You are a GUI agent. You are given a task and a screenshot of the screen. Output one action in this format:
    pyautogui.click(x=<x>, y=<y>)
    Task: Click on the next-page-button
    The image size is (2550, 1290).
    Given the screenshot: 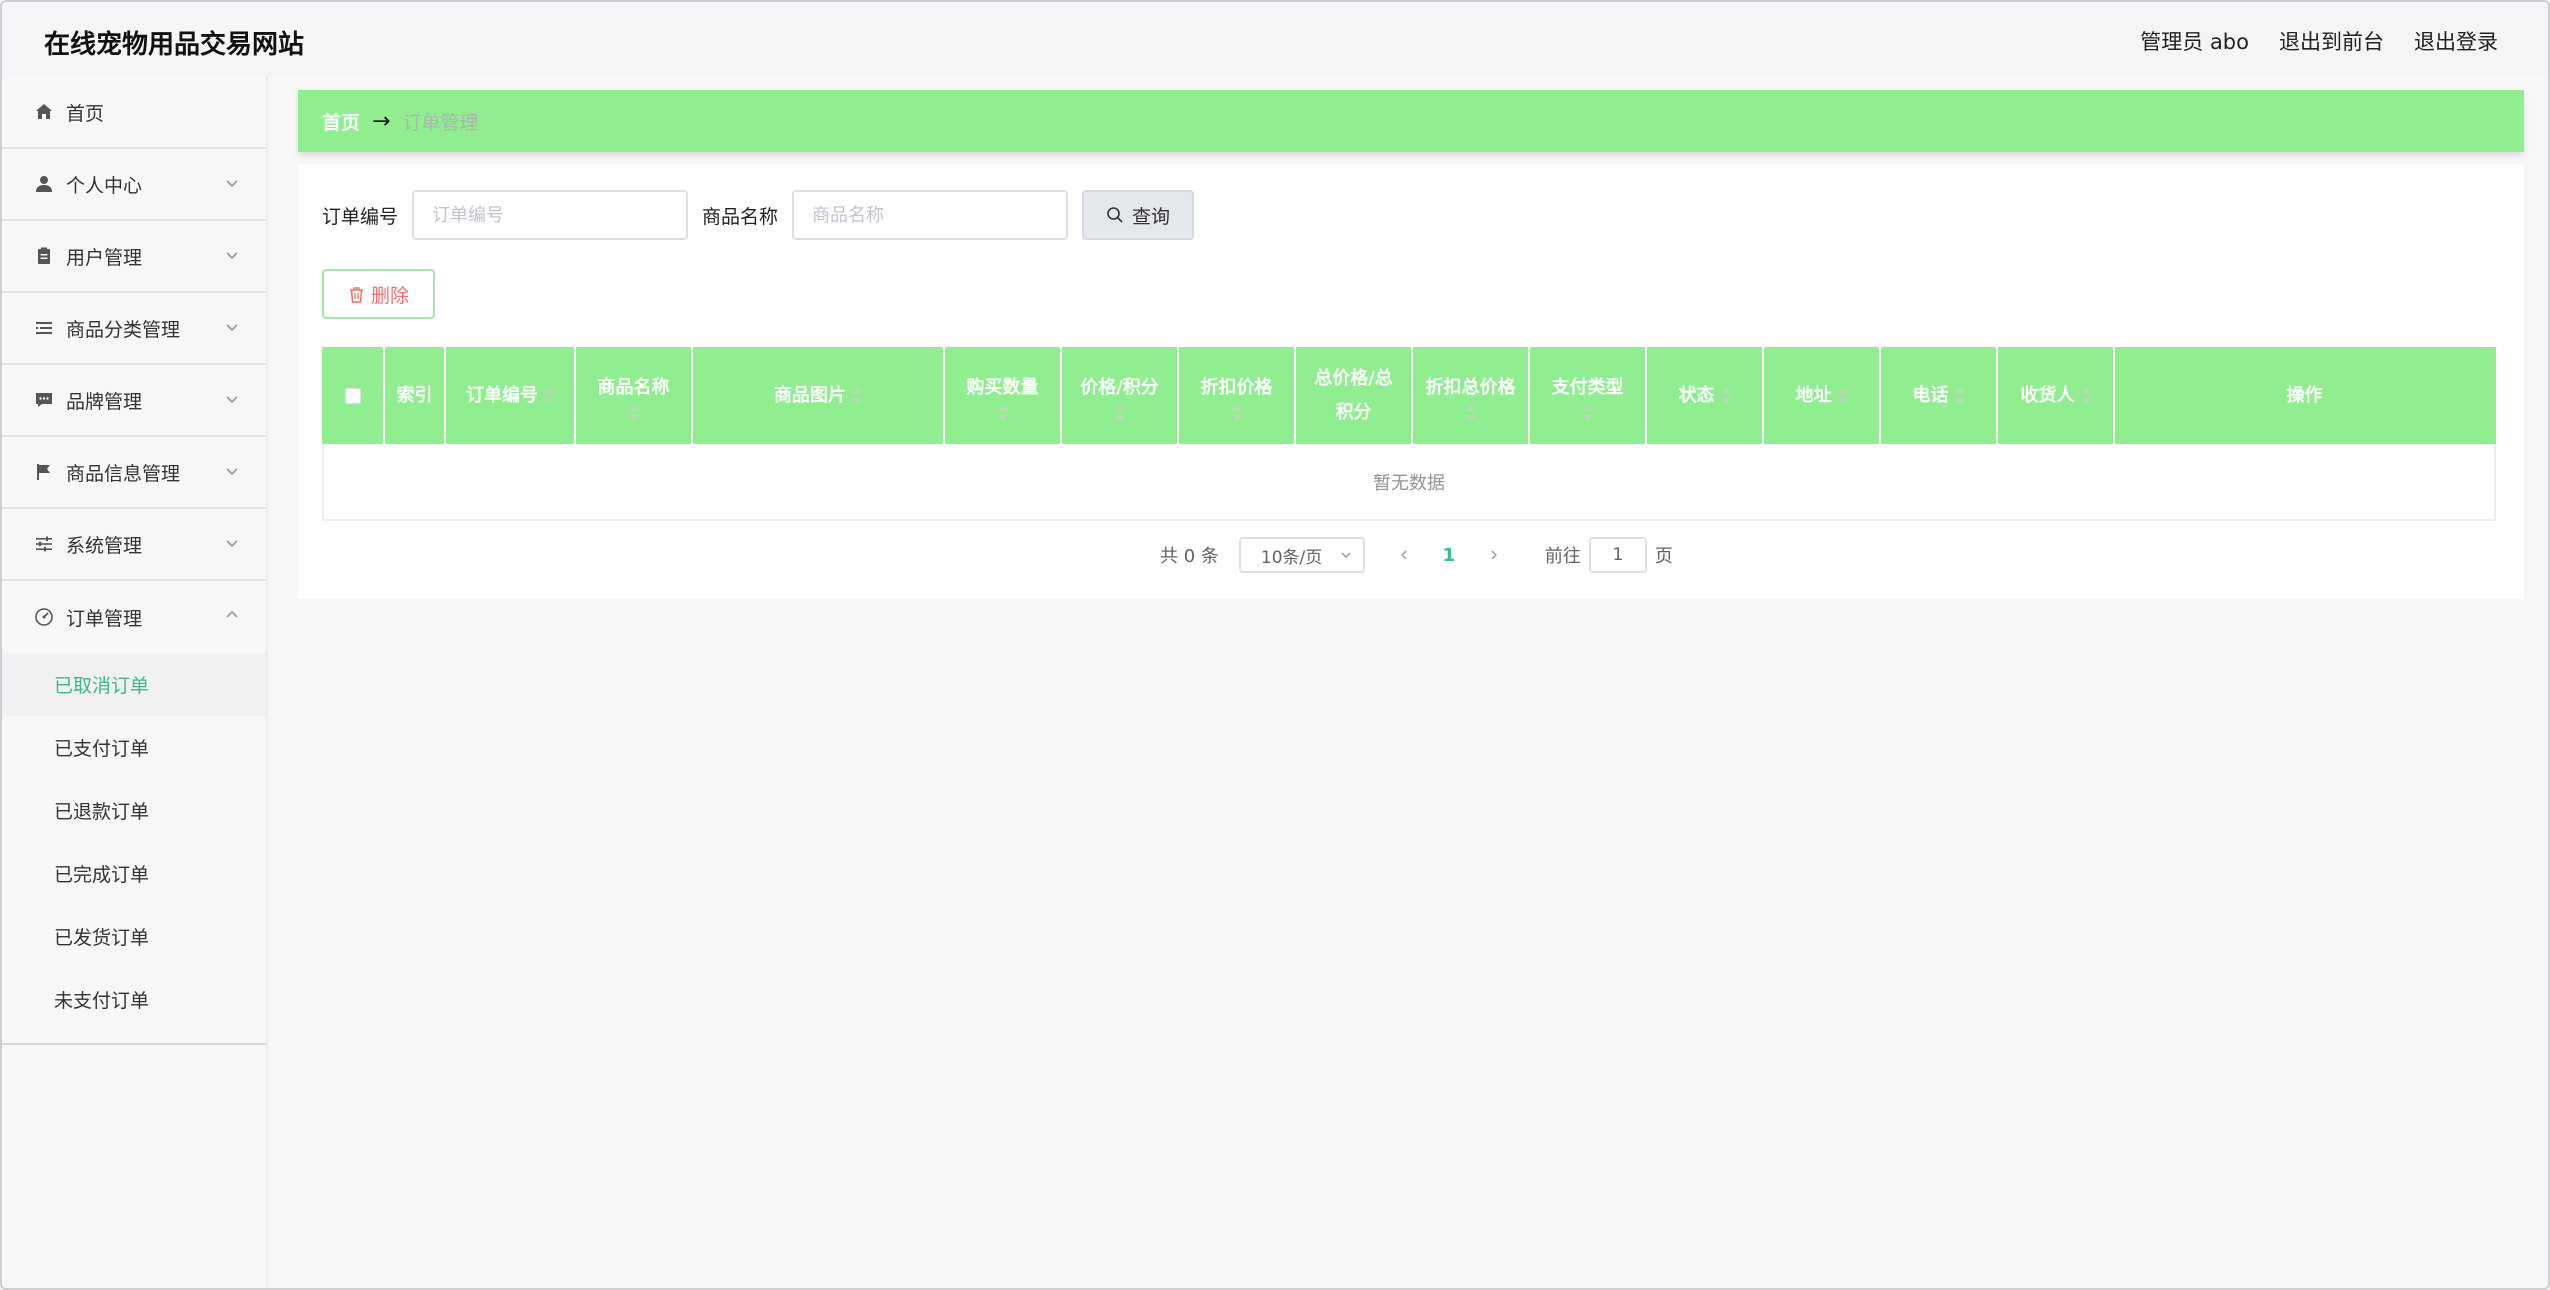 What is the action you would take?
    pyautogui.click(x=1494, y=555)
    